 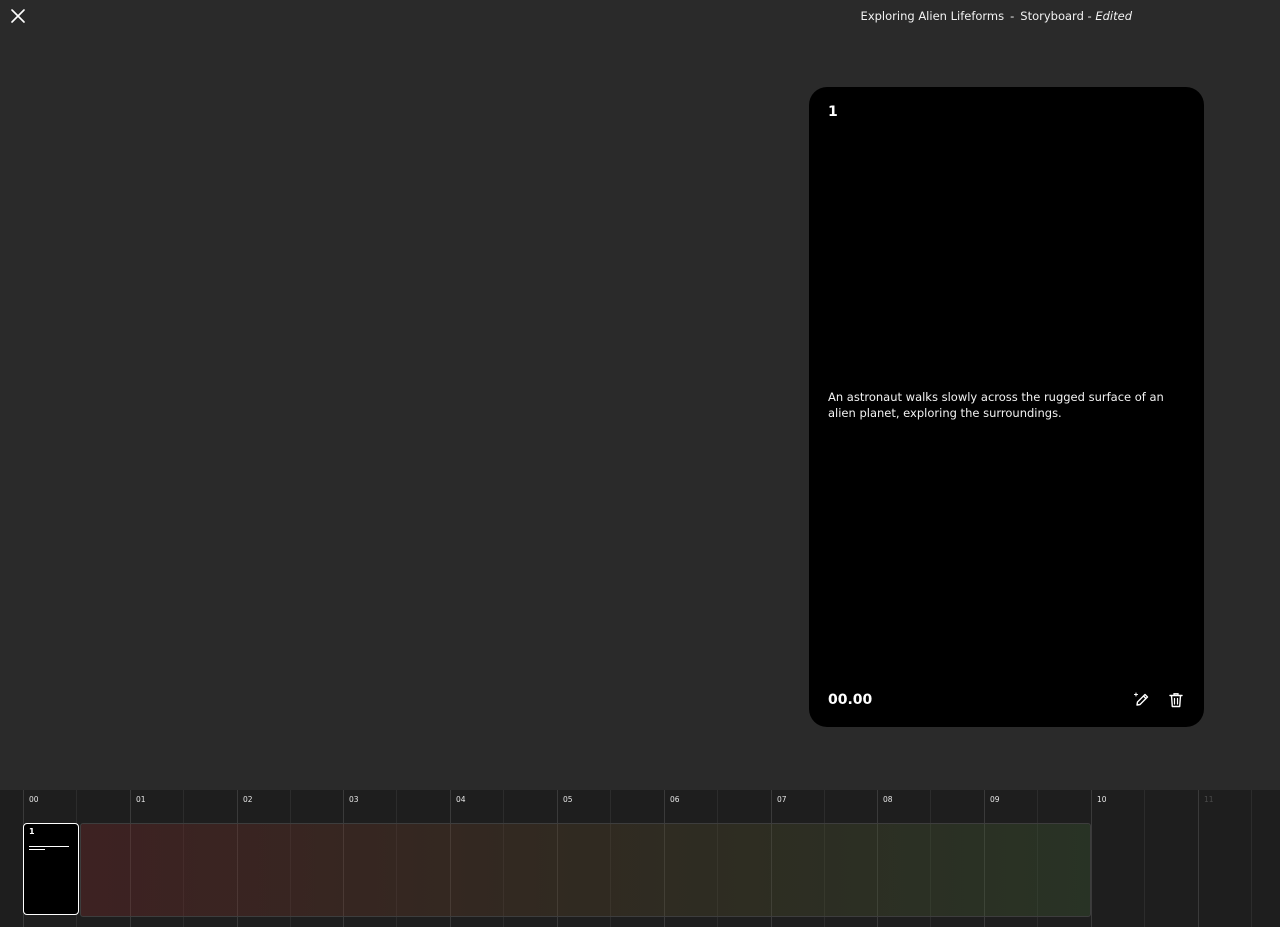 What do you see at coordinates (640, 806) in the screenshot?
I see `timeline-ruler: 00 01 02 03 04 05 06 07 08 09 10 11` at bounding box center [640, 806].